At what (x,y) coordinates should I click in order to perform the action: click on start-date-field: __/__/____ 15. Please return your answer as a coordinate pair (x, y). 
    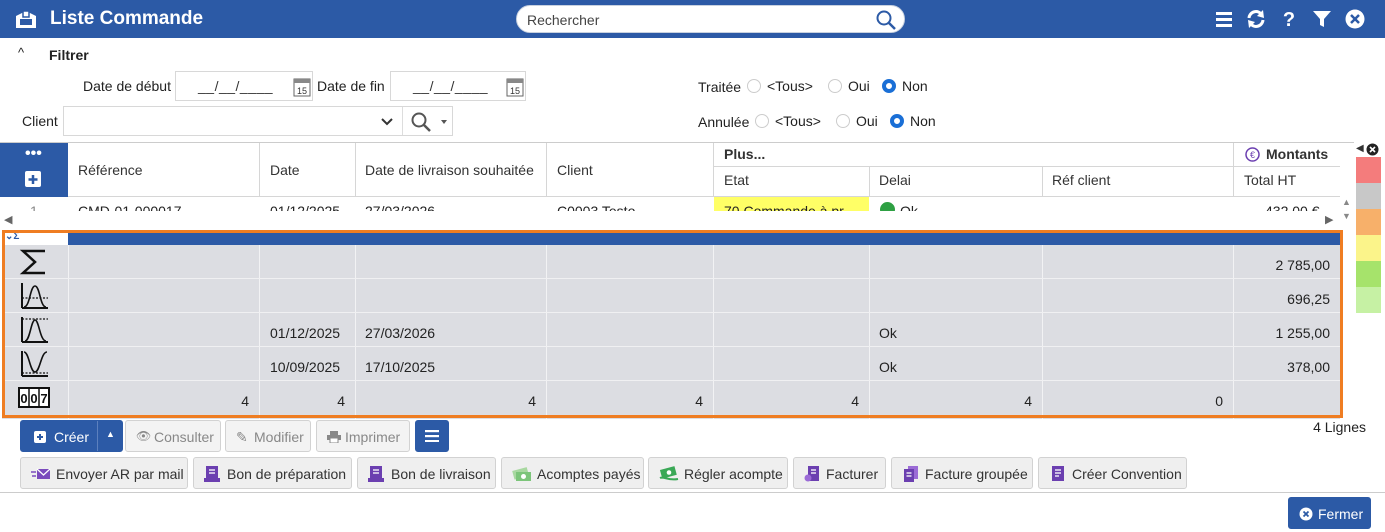
    Looking at the image, I should click on (244, 86).